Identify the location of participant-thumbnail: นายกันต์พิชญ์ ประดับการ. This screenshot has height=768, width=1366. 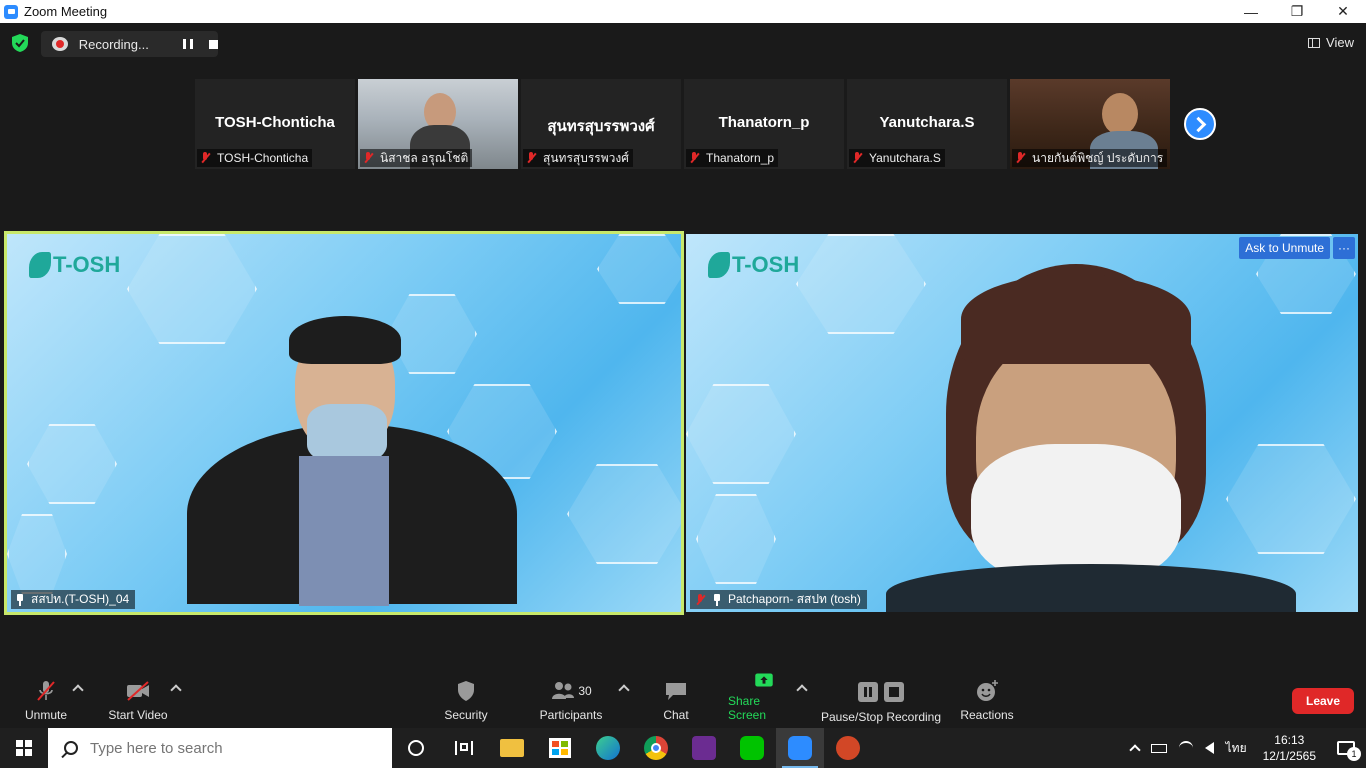
(1090, 124).